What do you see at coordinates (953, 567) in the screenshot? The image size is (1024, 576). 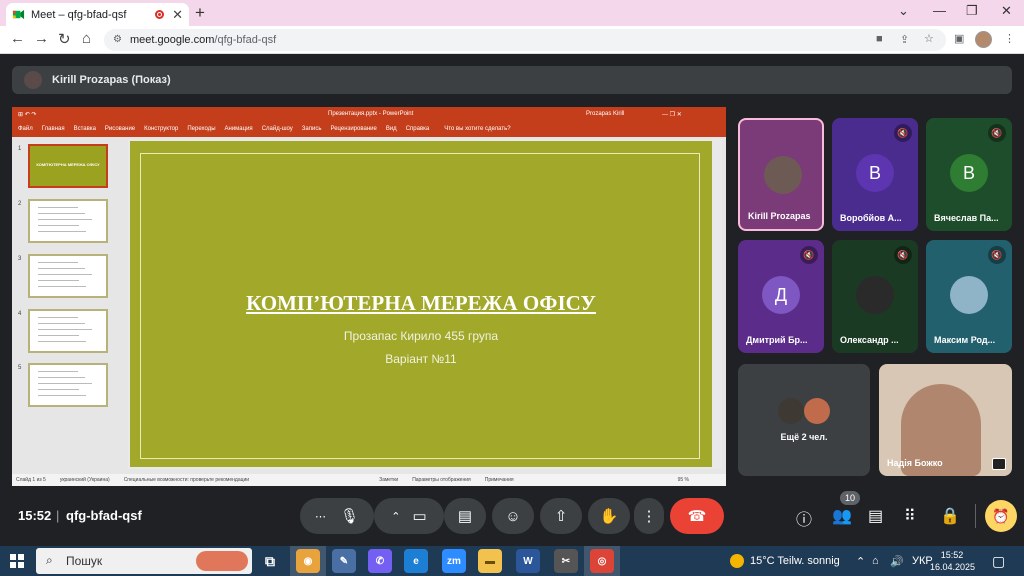 I see `clock-date: 16.04.2025` at bounding box center [953, 567].